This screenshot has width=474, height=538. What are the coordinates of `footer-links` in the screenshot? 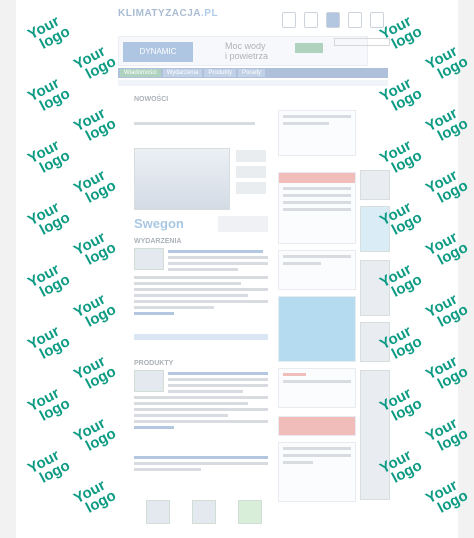 It's located at (201, 465).